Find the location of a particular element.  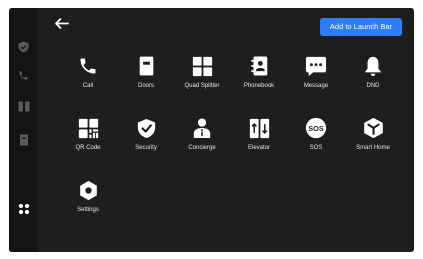

app-label: QR Code is located at coordinates (88, 148).